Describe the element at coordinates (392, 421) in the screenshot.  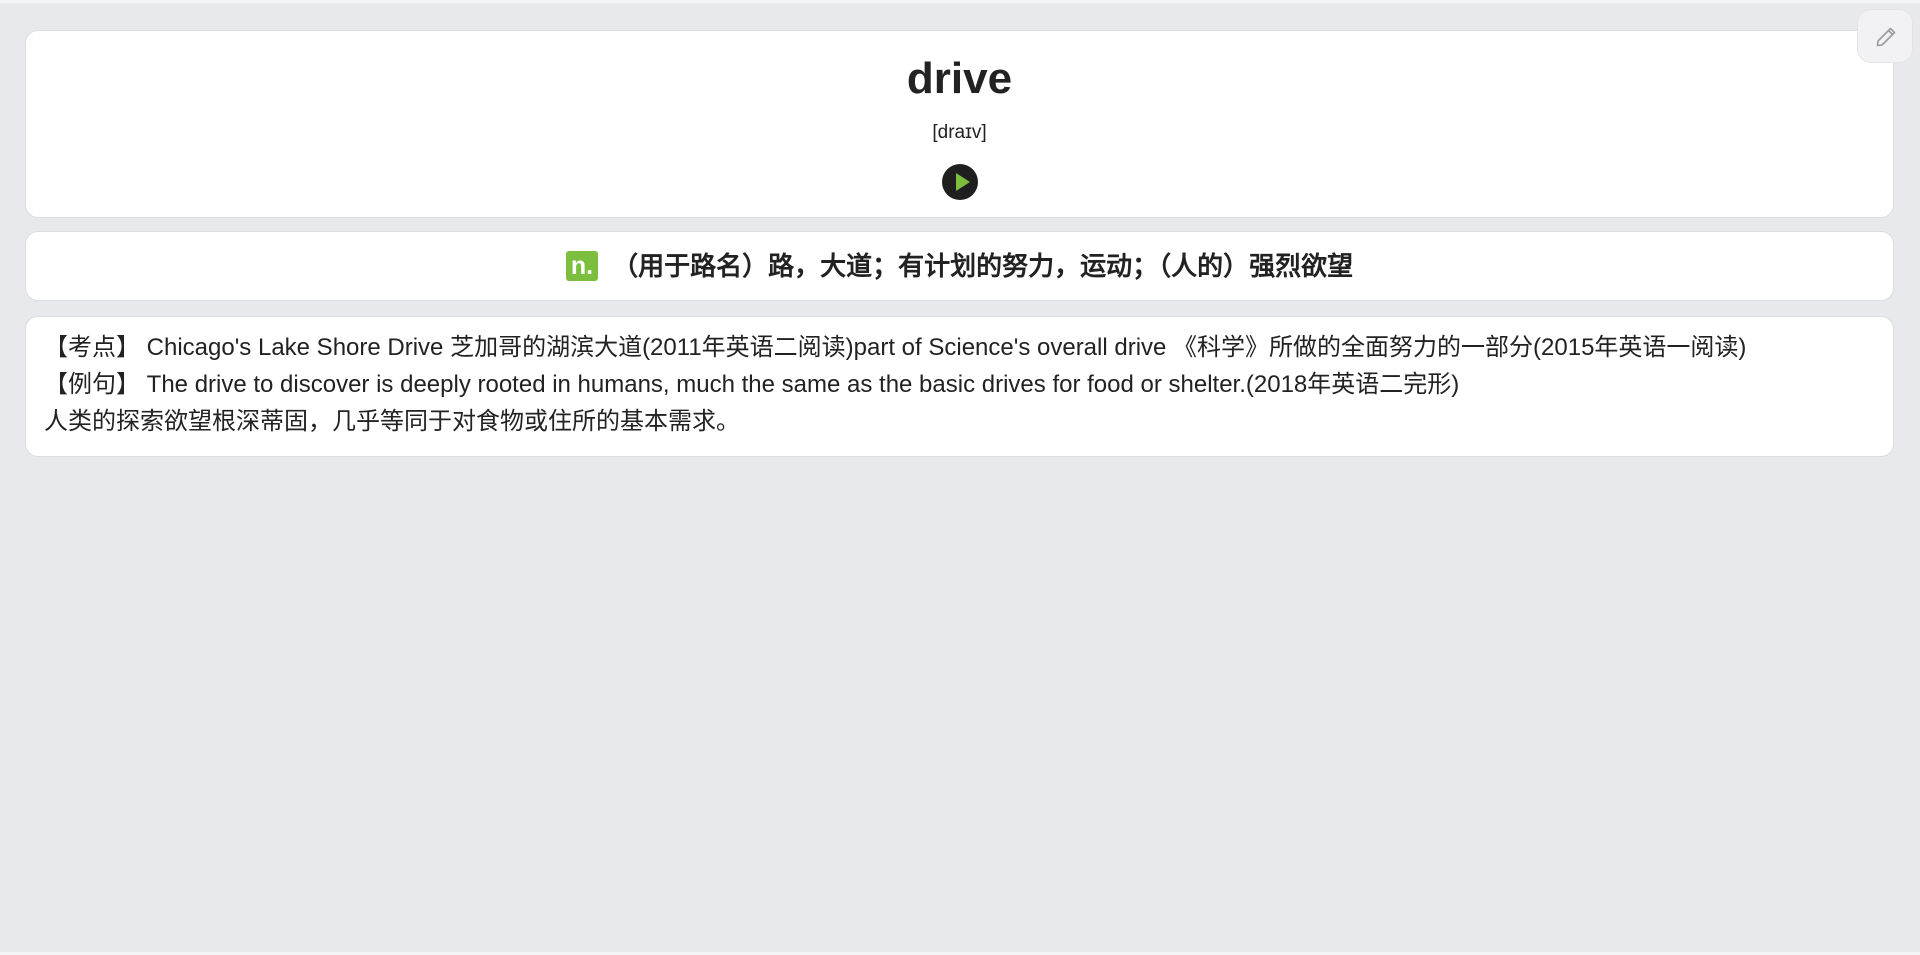
I see `example-translation-line: 人类的探索欲望根深蒂固，几乎等同于对食物或住所的基本需求。` at that location.